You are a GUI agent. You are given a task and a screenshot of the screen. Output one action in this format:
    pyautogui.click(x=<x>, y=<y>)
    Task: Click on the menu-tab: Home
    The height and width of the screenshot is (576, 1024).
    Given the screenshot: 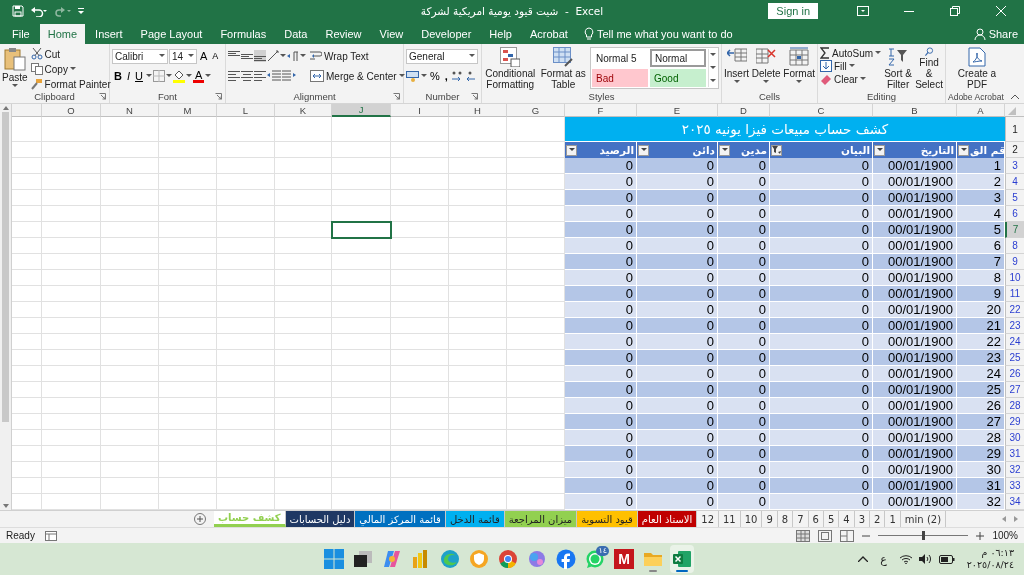 What is the action you would take?
    pyautogui.click(x=62, y=34)
    